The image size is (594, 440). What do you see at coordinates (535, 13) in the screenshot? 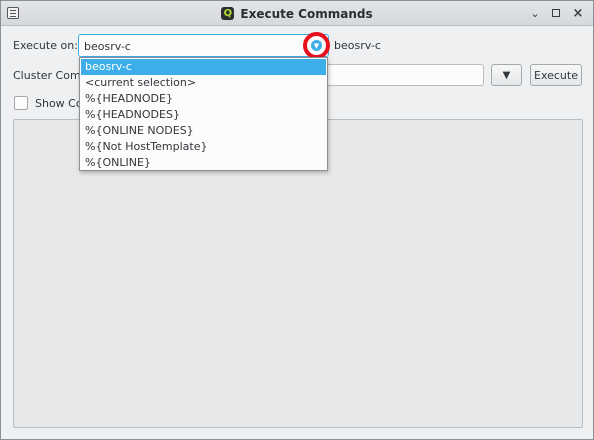
I see `minimize-icon: ⌄` at bounding box center [535, 13].